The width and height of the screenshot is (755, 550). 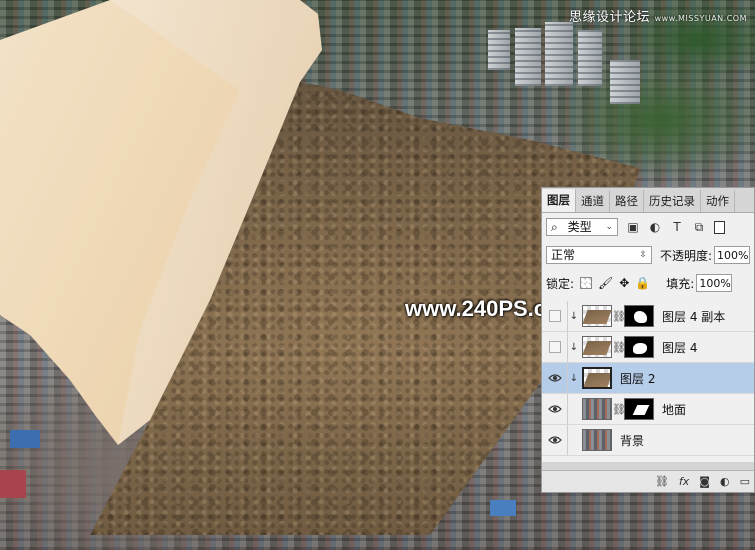 What do you see at coordinates (719, 227) in the screenshot?
I see `smart-object-filter-icon` at bounding box center [719, 227].